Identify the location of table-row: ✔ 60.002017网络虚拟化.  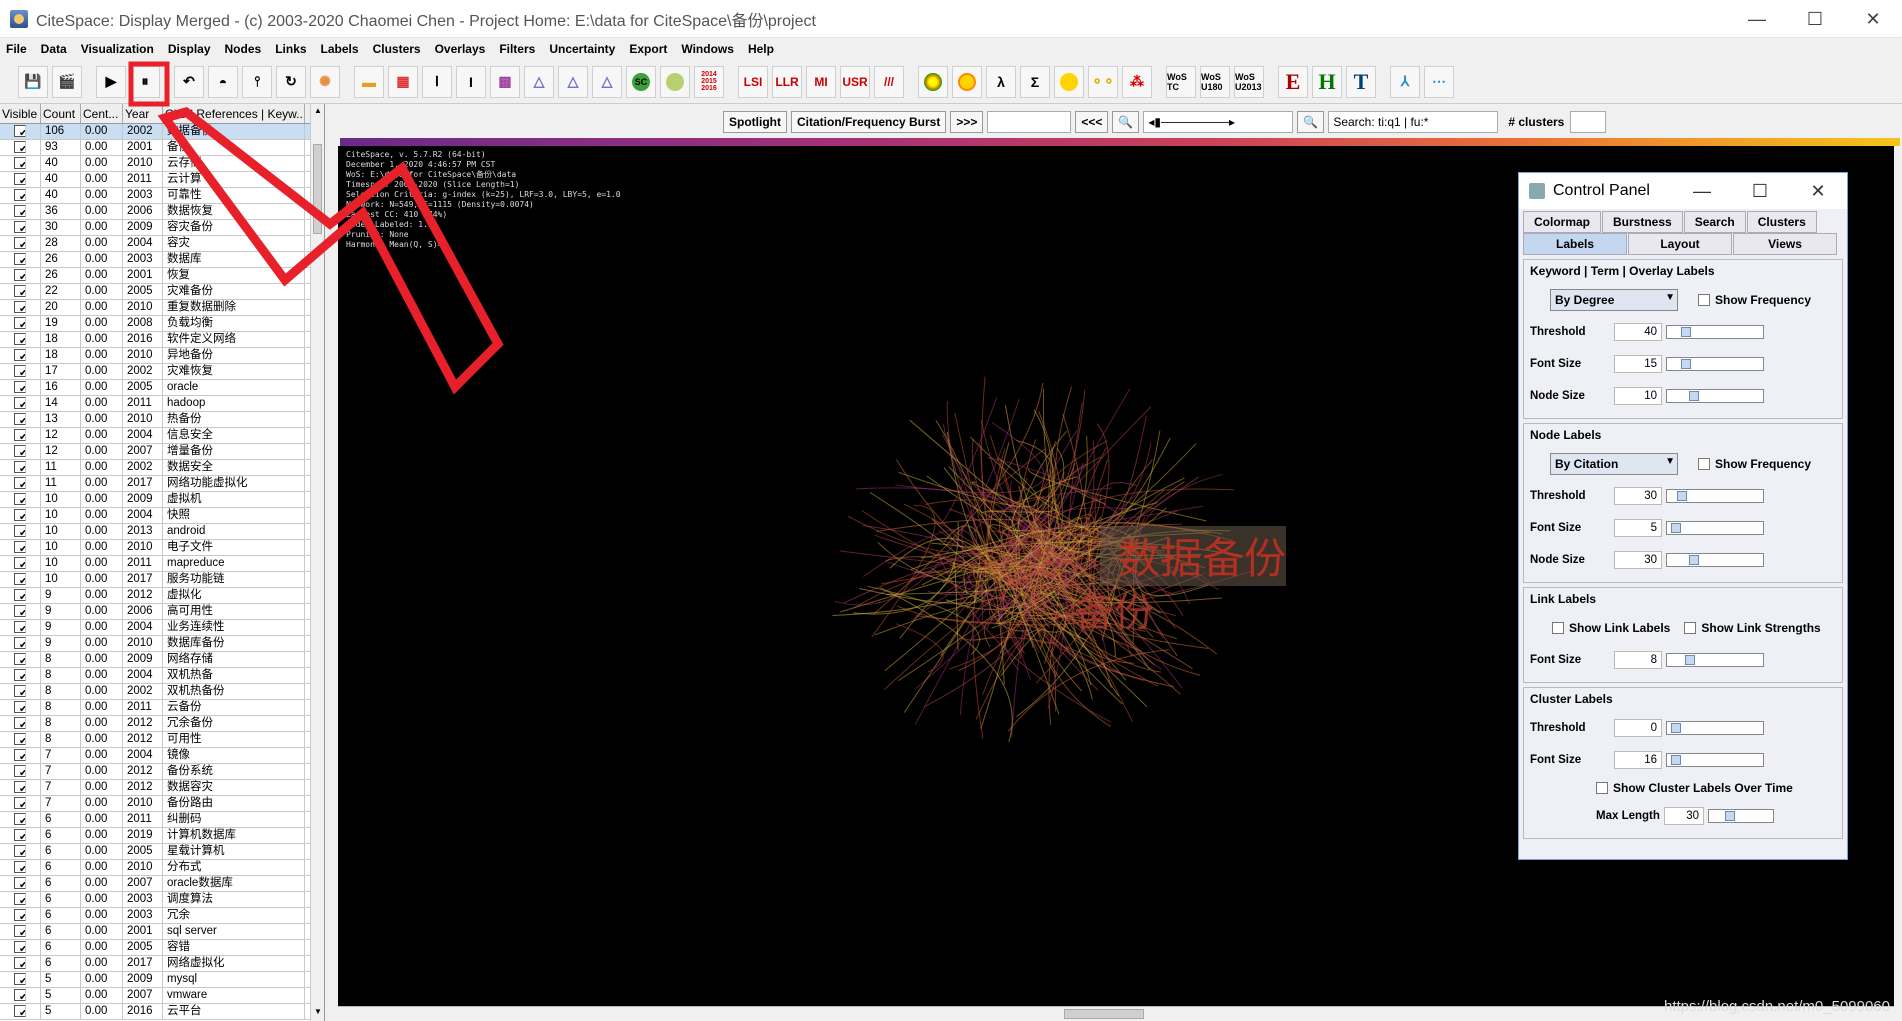
(162, 964).